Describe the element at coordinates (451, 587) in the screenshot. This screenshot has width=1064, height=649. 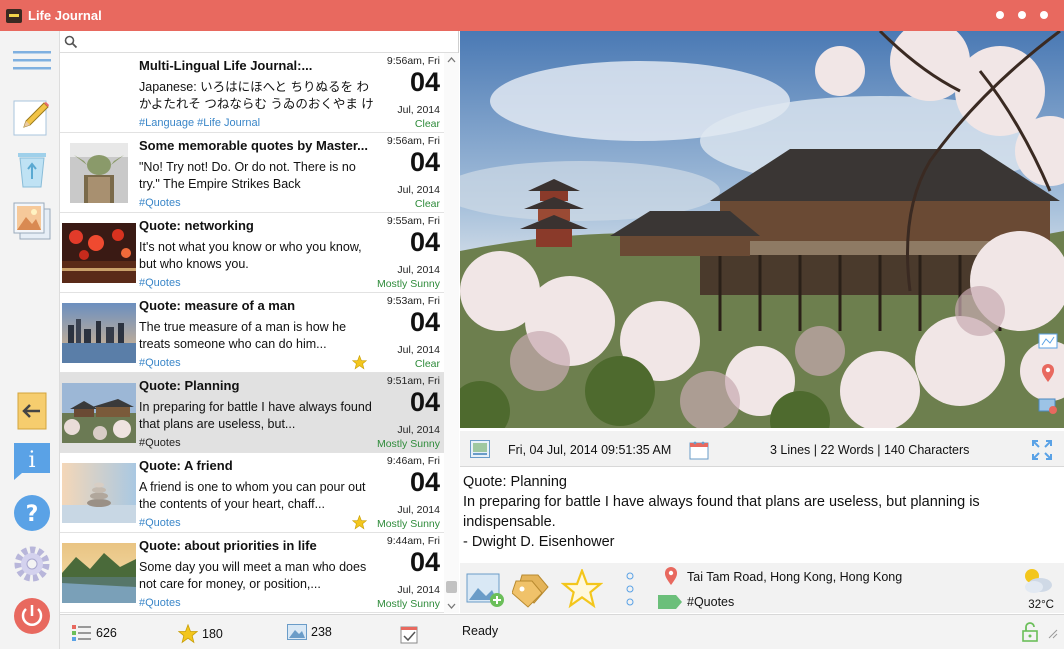
I see `scrollbar-thumb` at that location.